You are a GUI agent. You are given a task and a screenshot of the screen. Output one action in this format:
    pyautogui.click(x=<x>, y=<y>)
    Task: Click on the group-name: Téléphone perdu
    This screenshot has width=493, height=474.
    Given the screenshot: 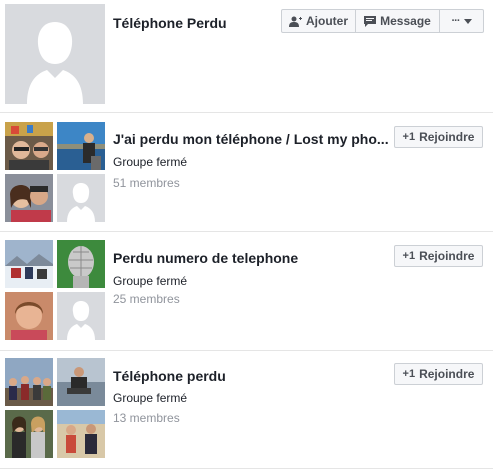 What is the action you would take?
    pyautogui.click(x=169, y=376)
    